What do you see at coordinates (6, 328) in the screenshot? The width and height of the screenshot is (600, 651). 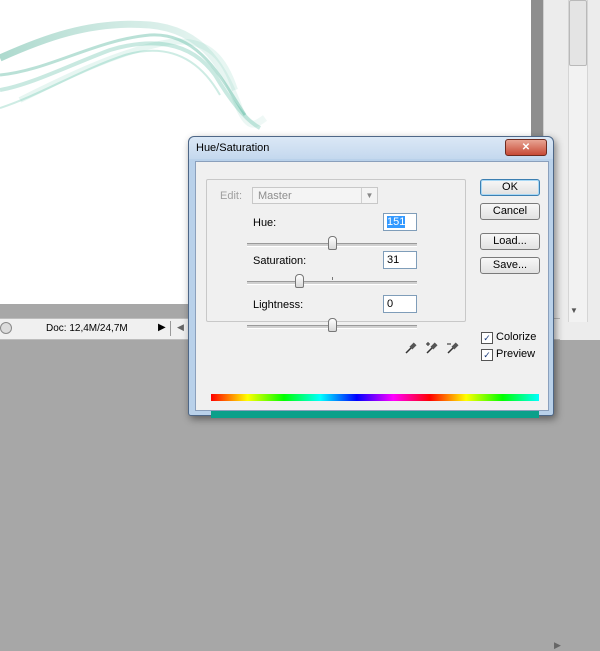 I see `status-circle-icon` at bounding box center [6, 328].